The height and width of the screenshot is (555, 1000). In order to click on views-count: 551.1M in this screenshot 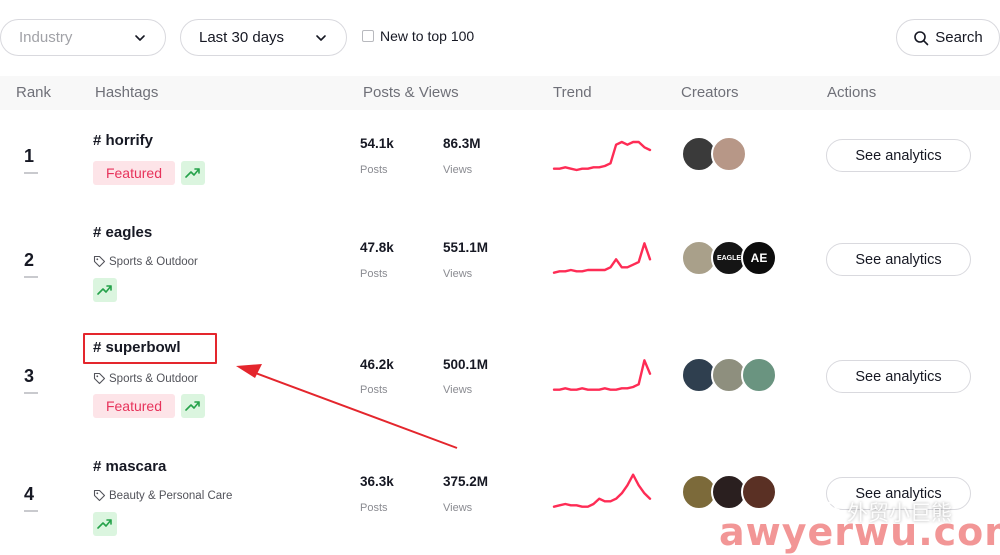, I will do `click(466, 247)`.